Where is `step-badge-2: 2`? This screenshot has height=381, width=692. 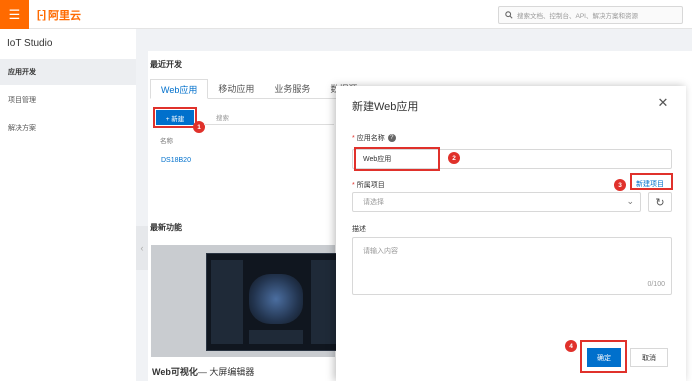
step-badge-2: 2 is located at coordinates (454, 158).